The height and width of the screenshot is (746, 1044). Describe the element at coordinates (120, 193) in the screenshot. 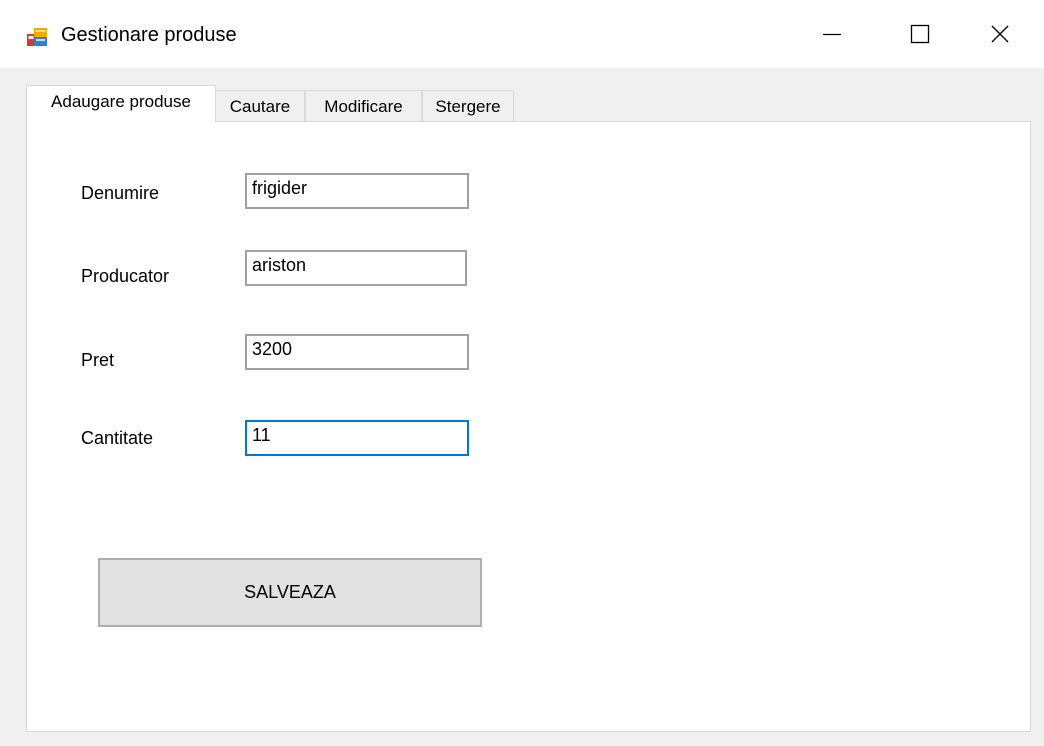

I see `denumire-label: Denumire` at that location.